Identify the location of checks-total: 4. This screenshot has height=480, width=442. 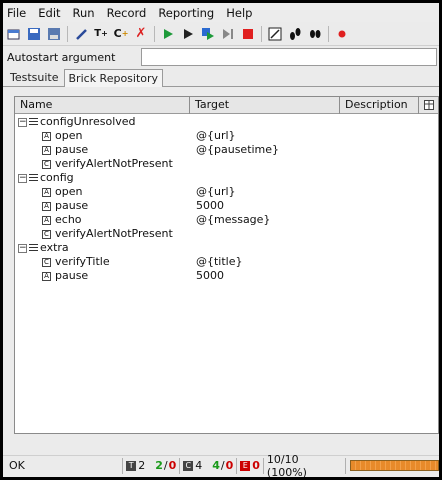
(199, 465).